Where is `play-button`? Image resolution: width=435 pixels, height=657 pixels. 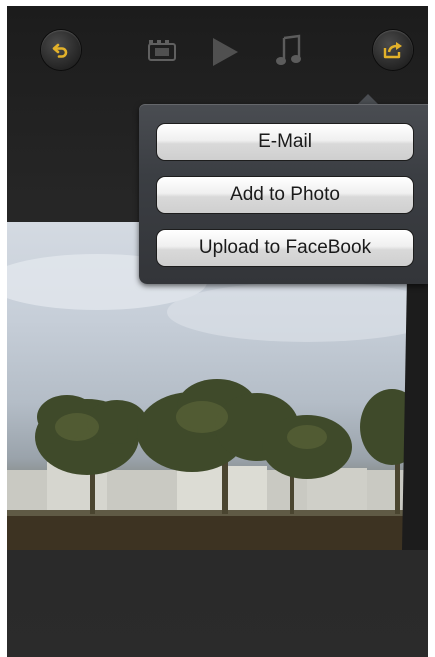
play-button is located at coordinates (225, 54).